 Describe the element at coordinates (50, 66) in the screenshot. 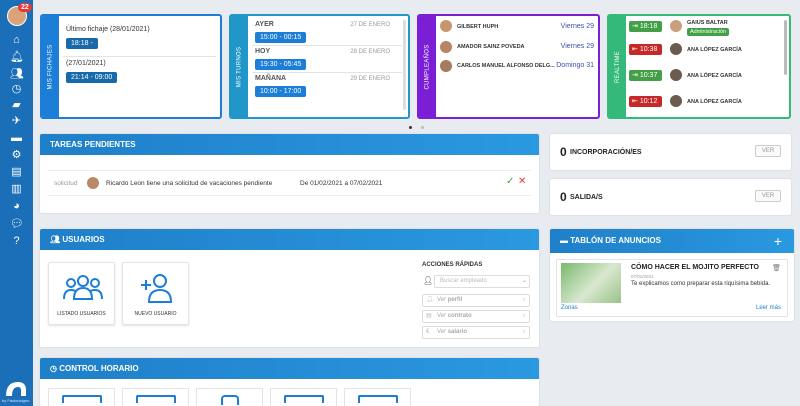

I see `fichajes-tab: MIS FICHAJES` at that location.